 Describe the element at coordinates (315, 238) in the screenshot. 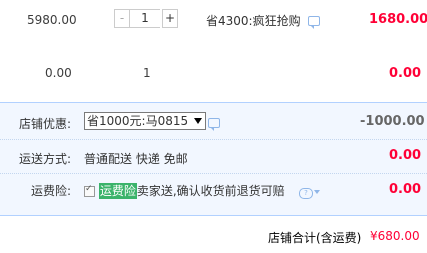

I see `shop-total-label: 店铺合计(含运费)` at that location.